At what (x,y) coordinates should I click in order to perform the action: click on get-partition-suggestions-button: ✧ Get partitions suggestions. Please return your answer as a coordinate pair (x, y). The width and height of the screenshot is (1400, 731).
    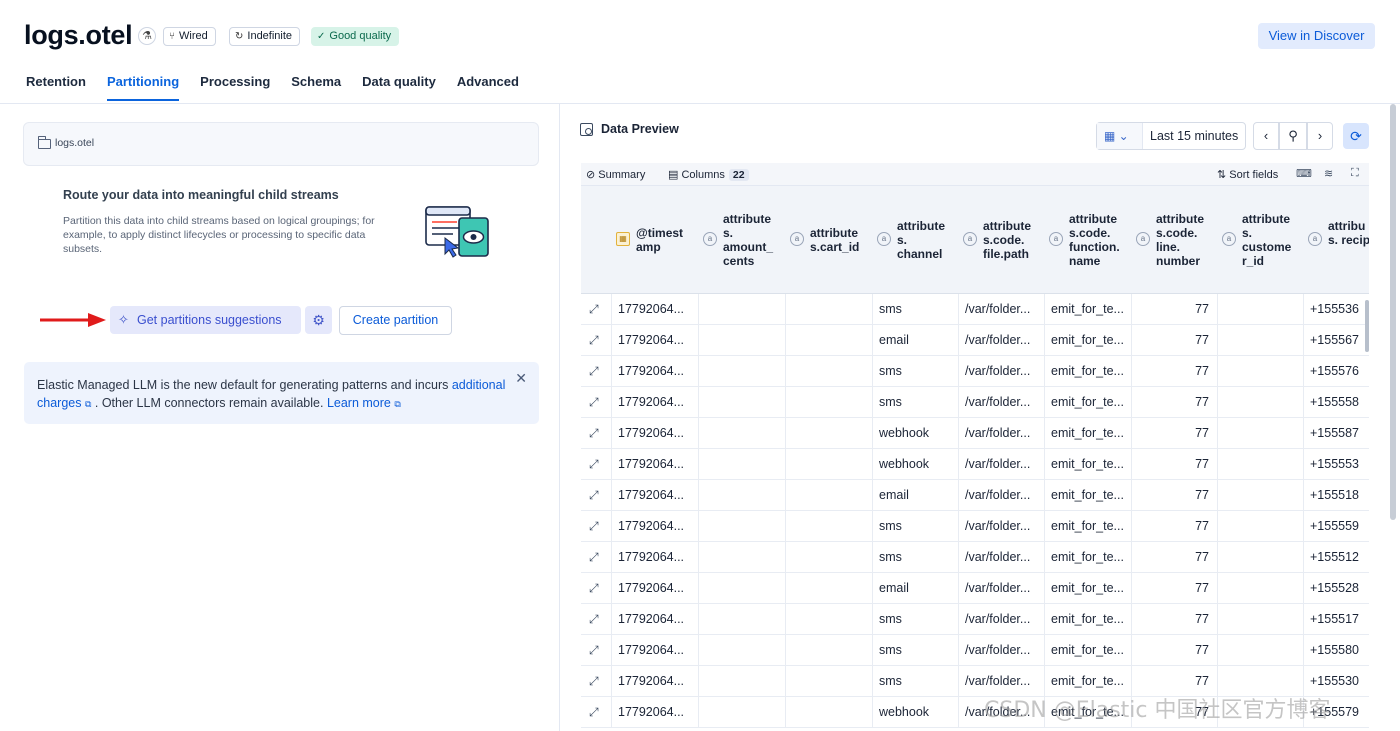
    Looking at the image, I should click on (205, 320).